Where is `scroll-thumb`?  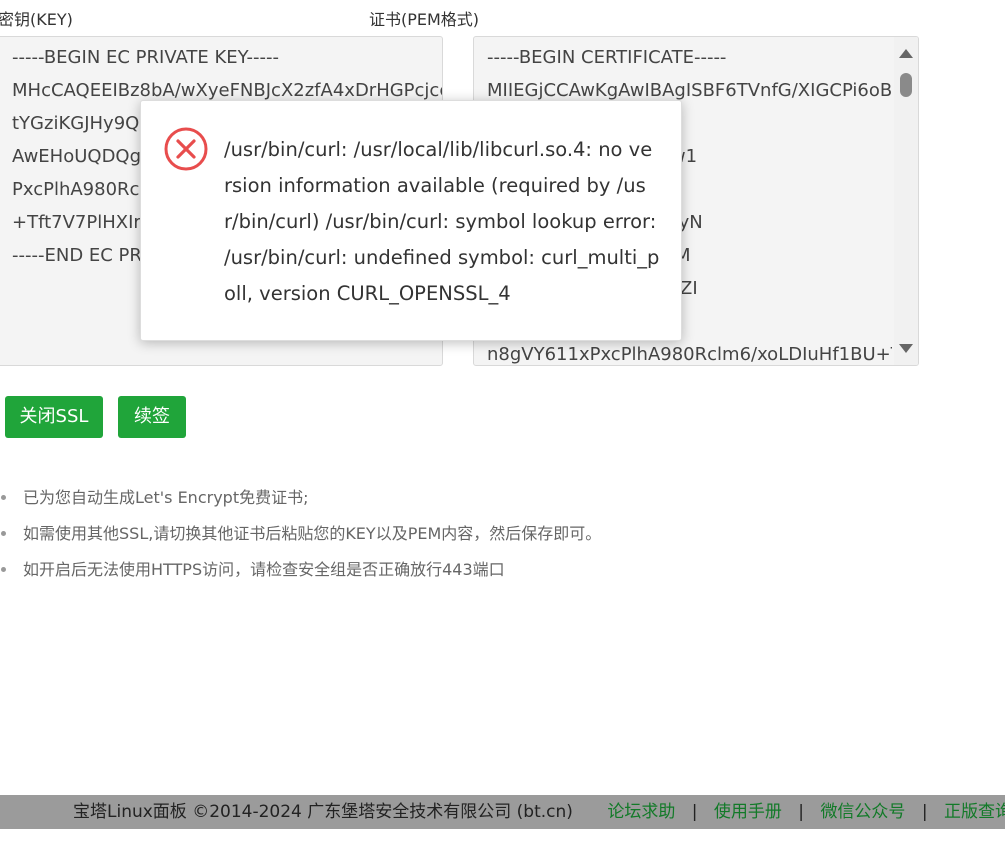 scroll-thumb is located at coordinates (906, 85).